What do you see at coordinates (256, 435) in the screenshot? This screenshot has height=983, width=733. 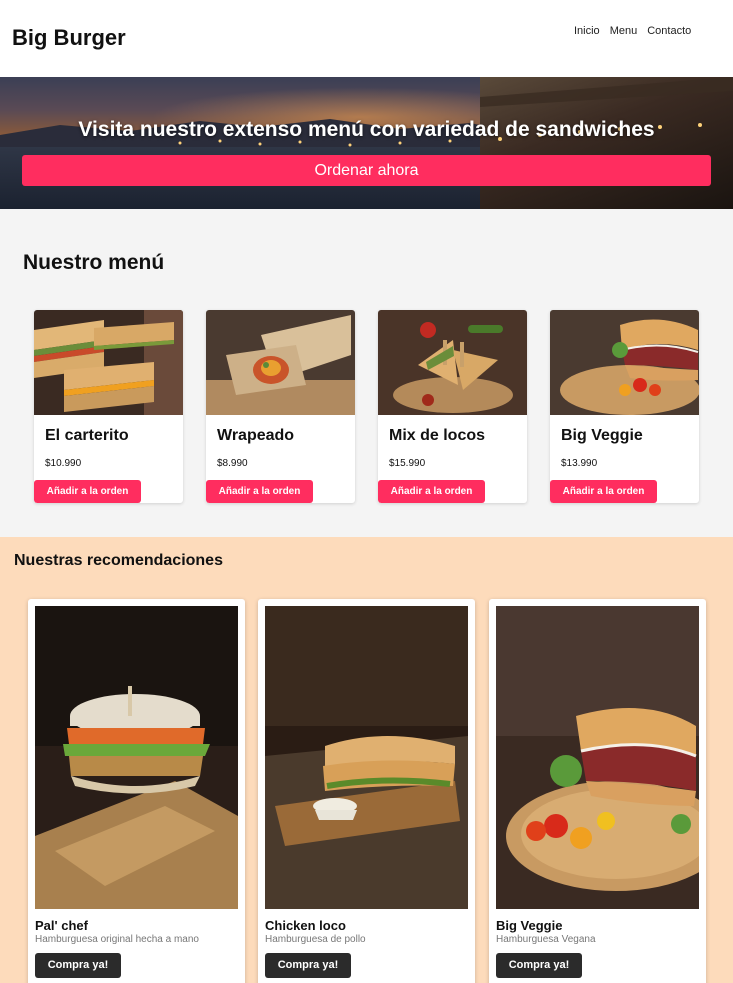 I see `menu-item-name: Wrapeado` at bounding box center [256, 435].